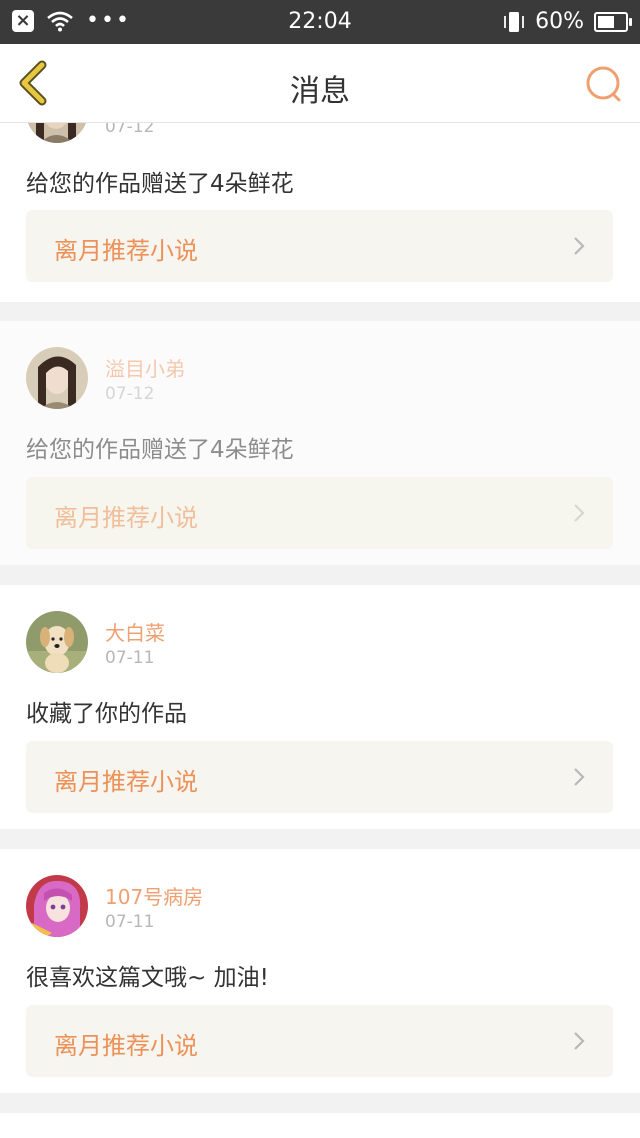  Describe the element at coordinates (147, 978) in the screenshot. I see `message-text: 很喜欢这篇文哦~ 加油!` at that location.